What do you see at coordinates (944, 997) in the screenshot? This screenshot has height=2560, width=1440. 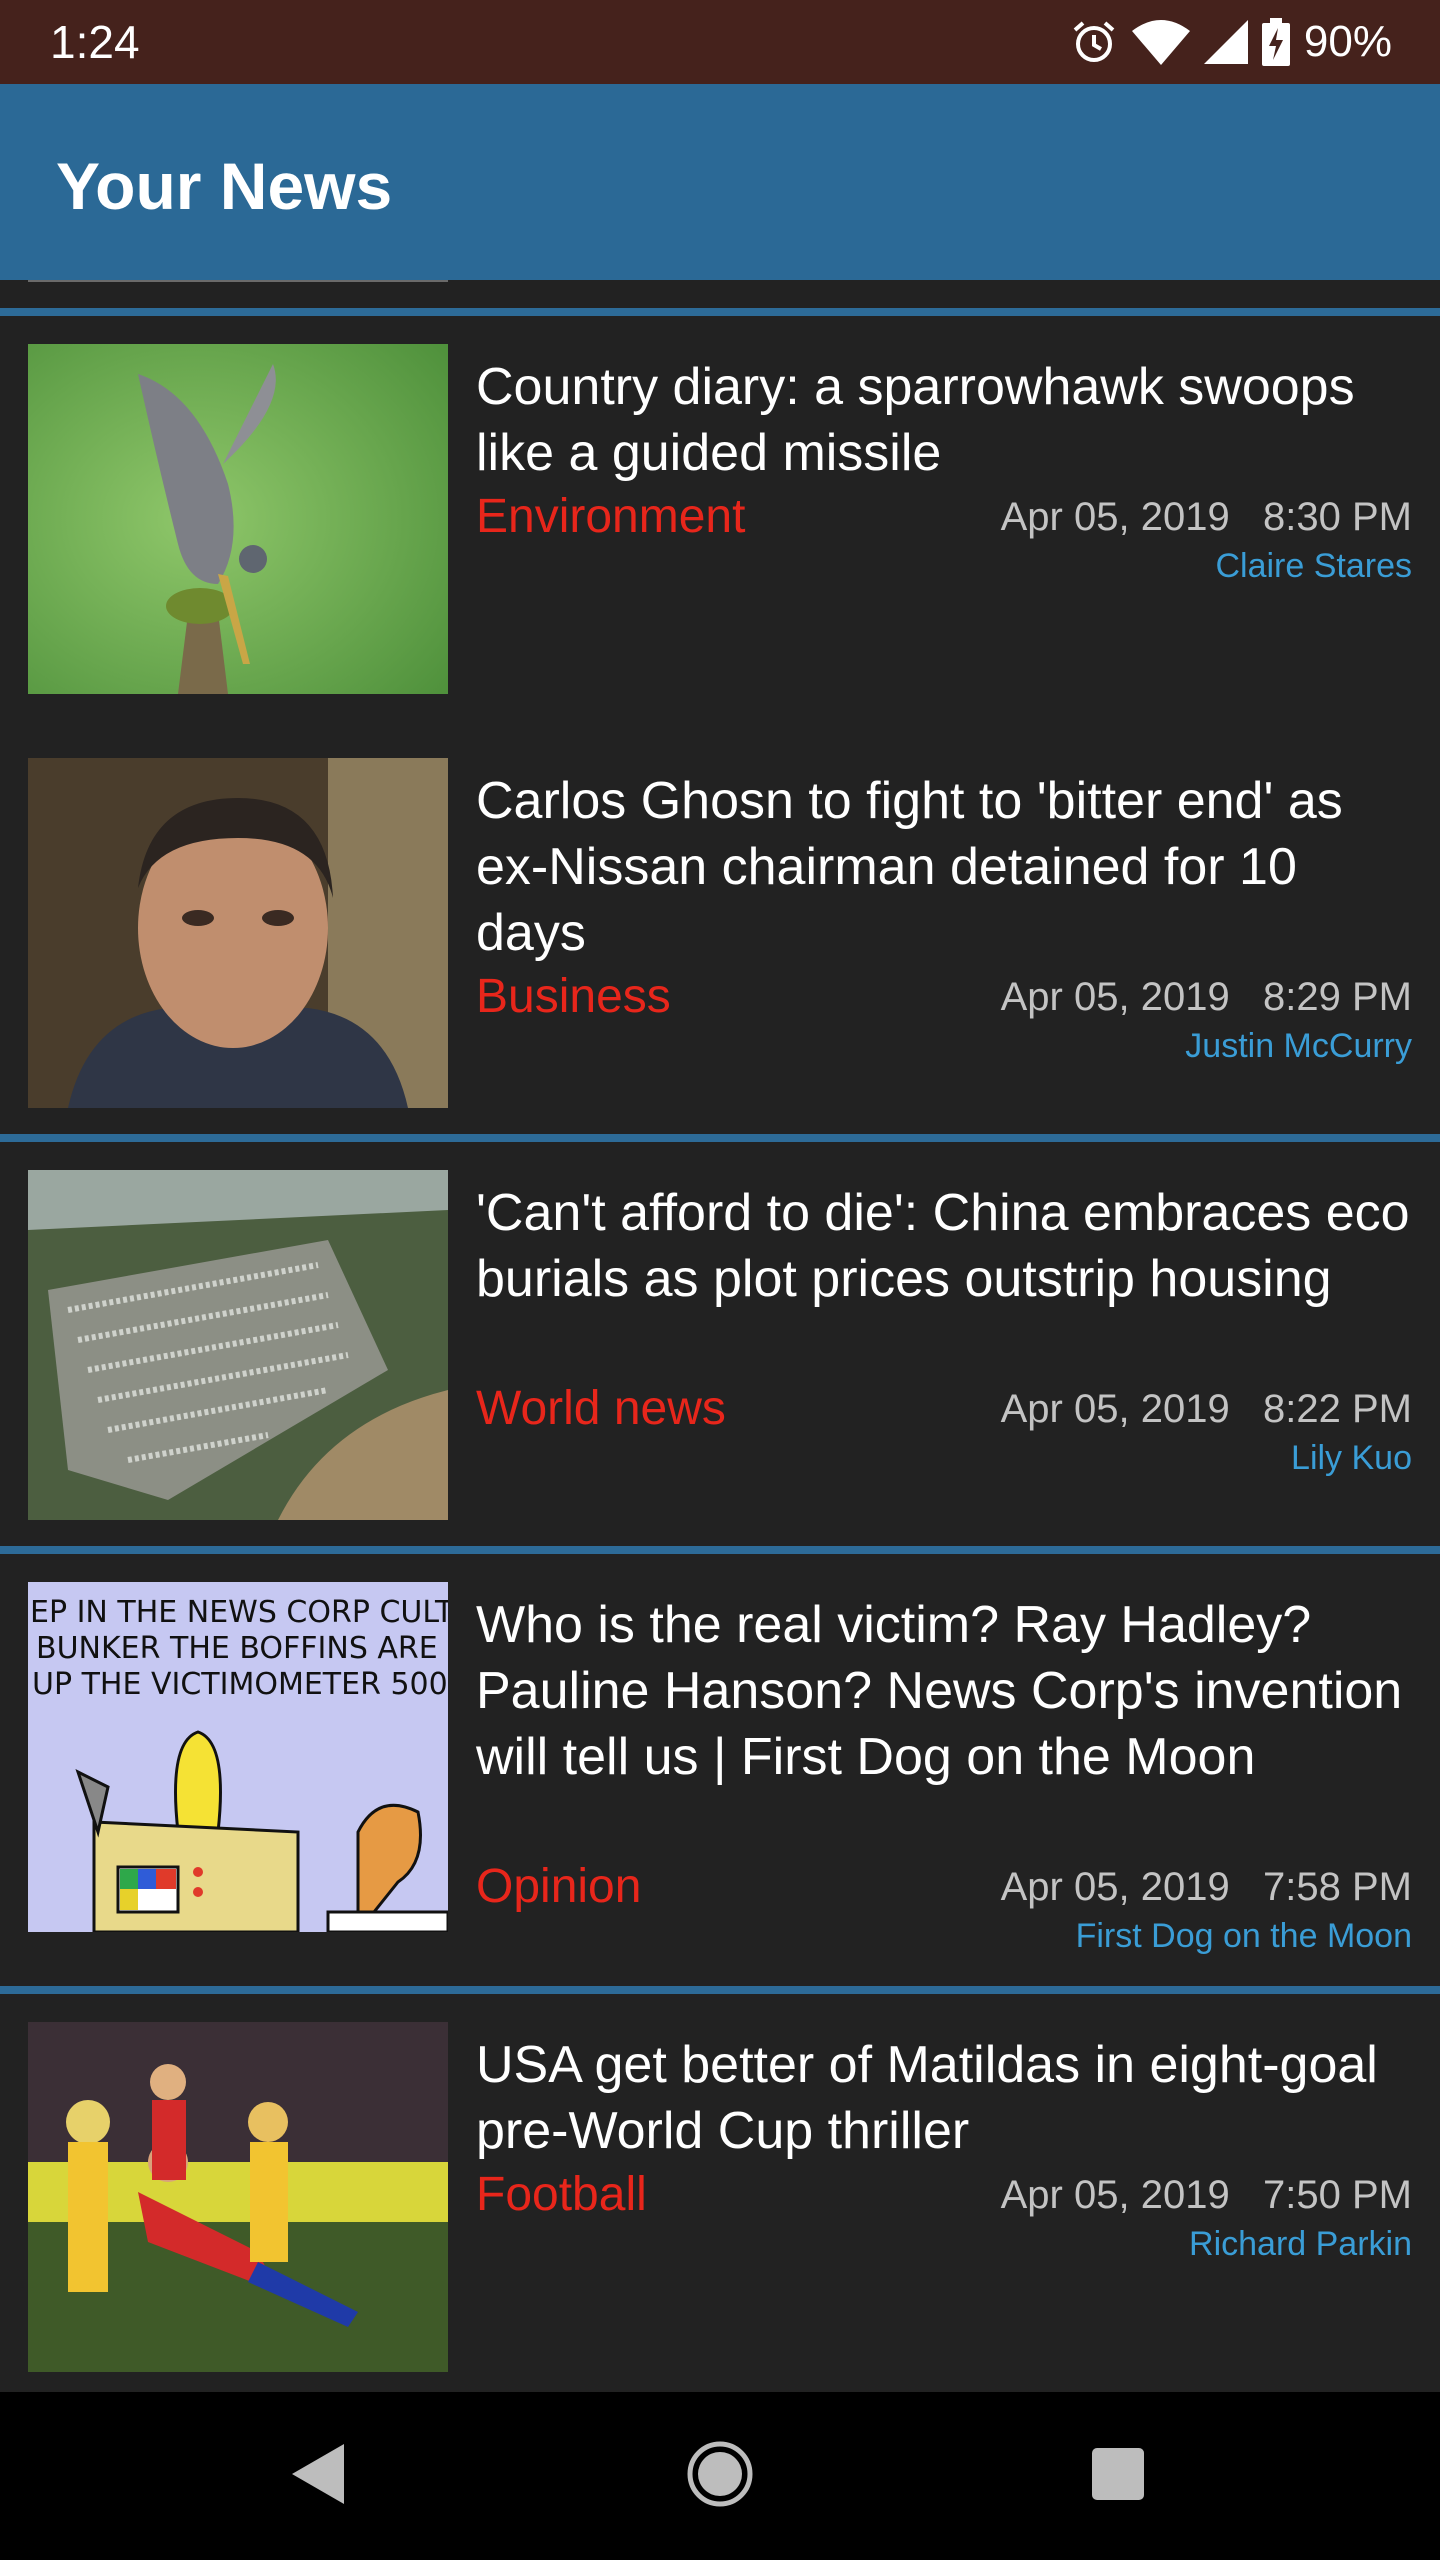 I see `article-meta: Business Apr 05, 2019 8:29 PM` at bounding box center [944, 997].